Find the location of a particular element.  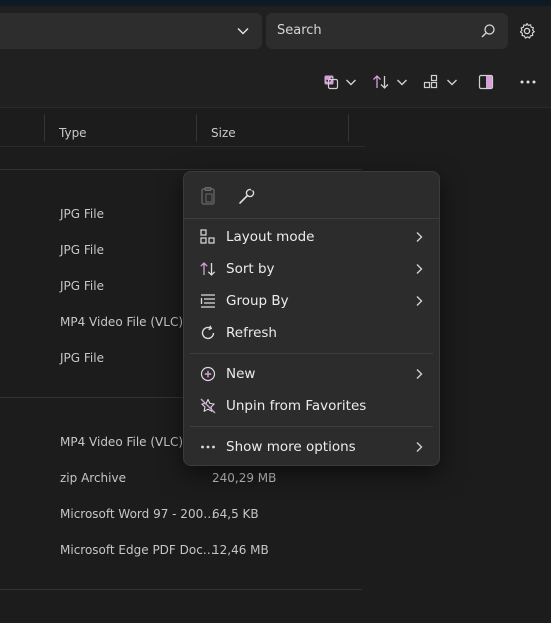

more-options-icon is located at coordinates (208, 447).